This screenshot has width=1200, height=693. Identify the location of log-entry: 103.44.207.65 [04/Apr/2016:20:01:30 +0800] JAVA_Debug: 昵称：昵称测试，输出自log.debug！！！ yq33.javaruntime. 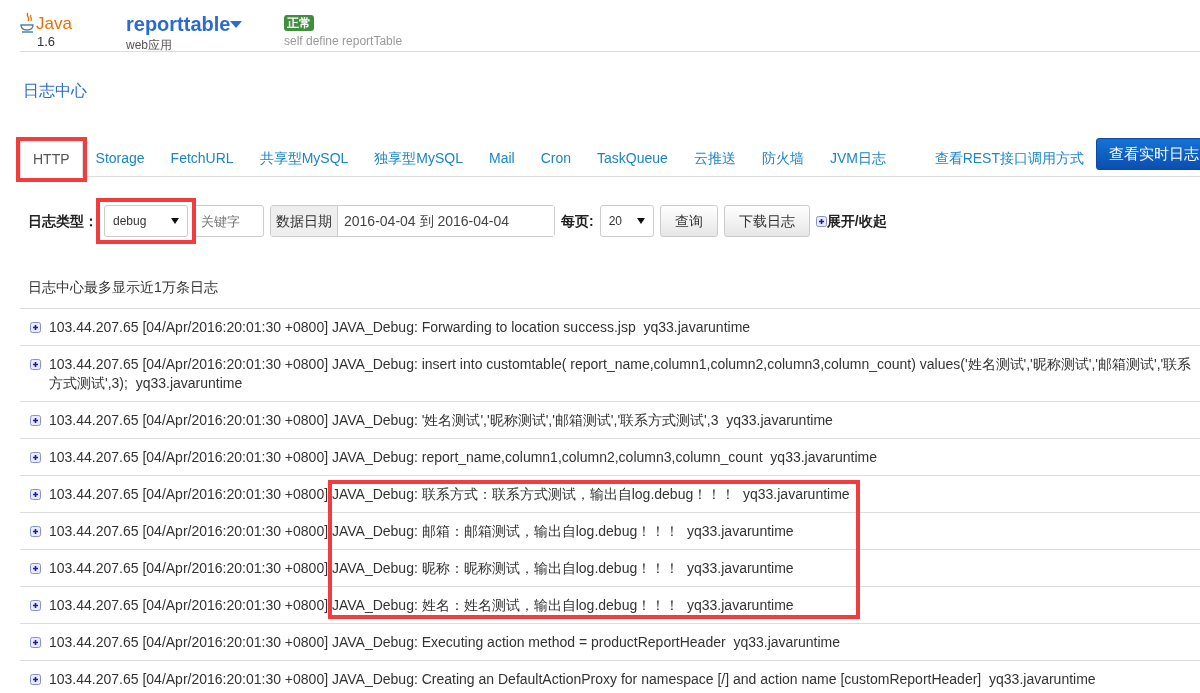
(421, 568).